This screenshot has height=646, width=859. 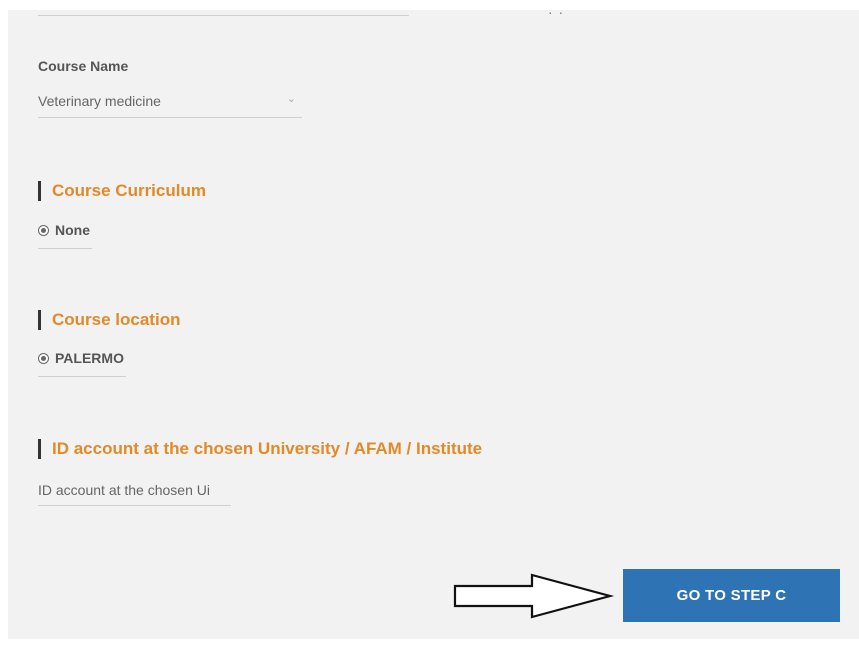 I want to click on course-curriculum-heading: Course Curriculum, so click(x=122, y=191).